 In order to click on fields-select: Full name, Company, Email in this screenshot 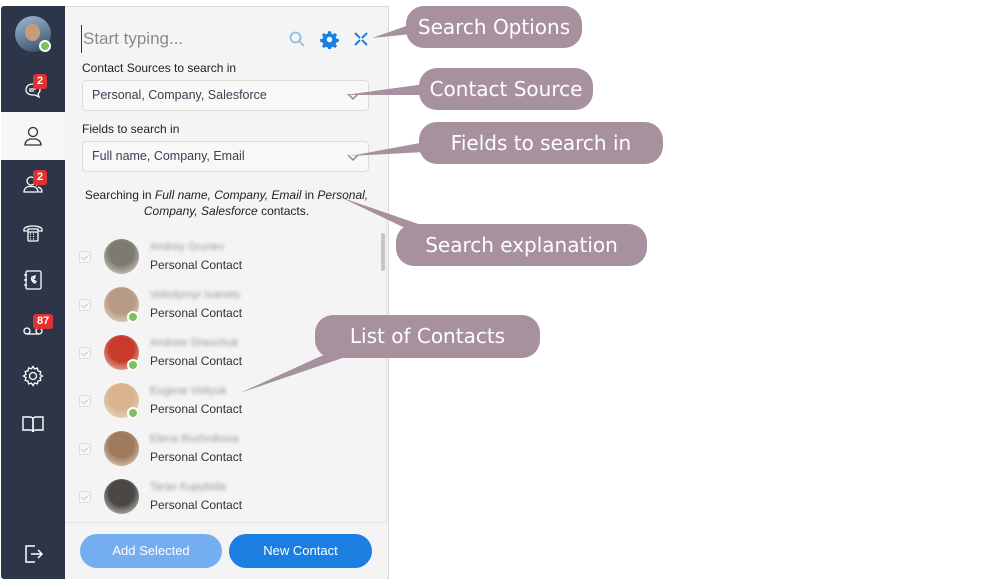, I will do `click(225, 156)`.